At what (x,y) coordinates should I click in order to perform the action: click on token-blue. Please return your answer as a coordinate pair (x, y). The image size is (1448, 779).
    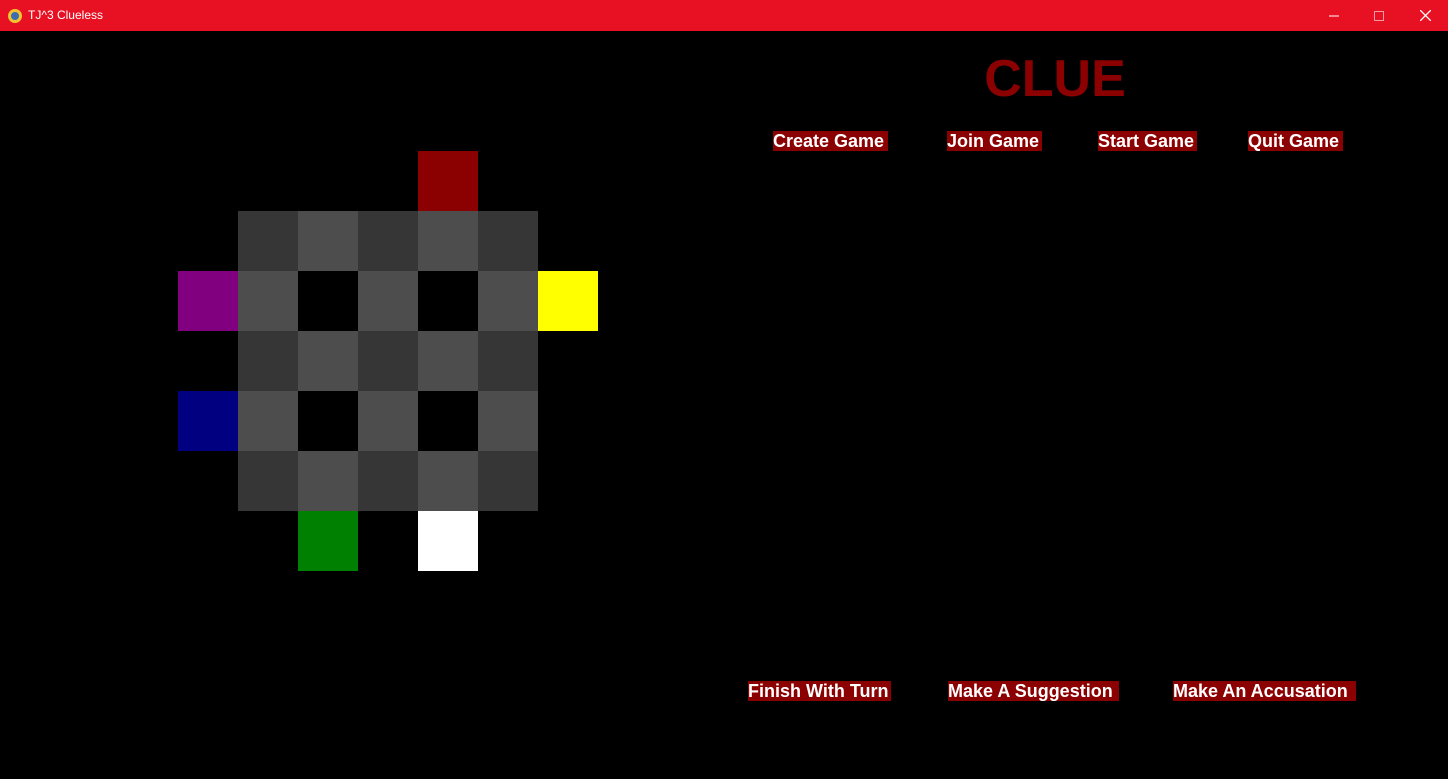
    Looking at the image, I should click on (208, 421).